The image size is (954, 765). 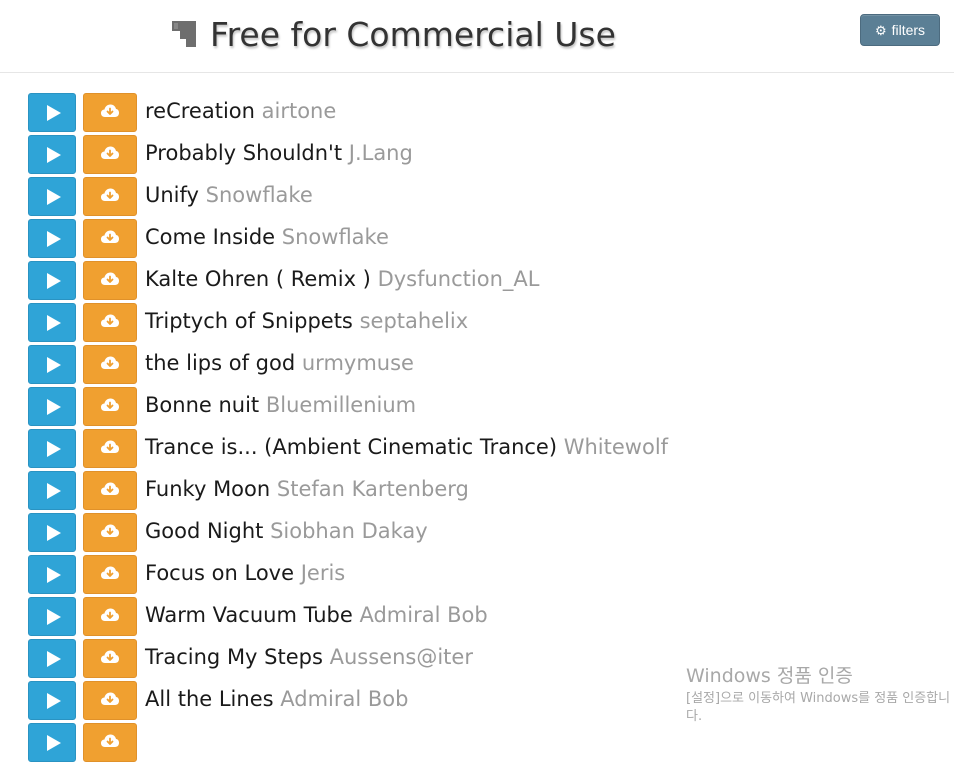 I want to click on track-row: Good Night Siobhan Dakay, so click(x=491, y=534).